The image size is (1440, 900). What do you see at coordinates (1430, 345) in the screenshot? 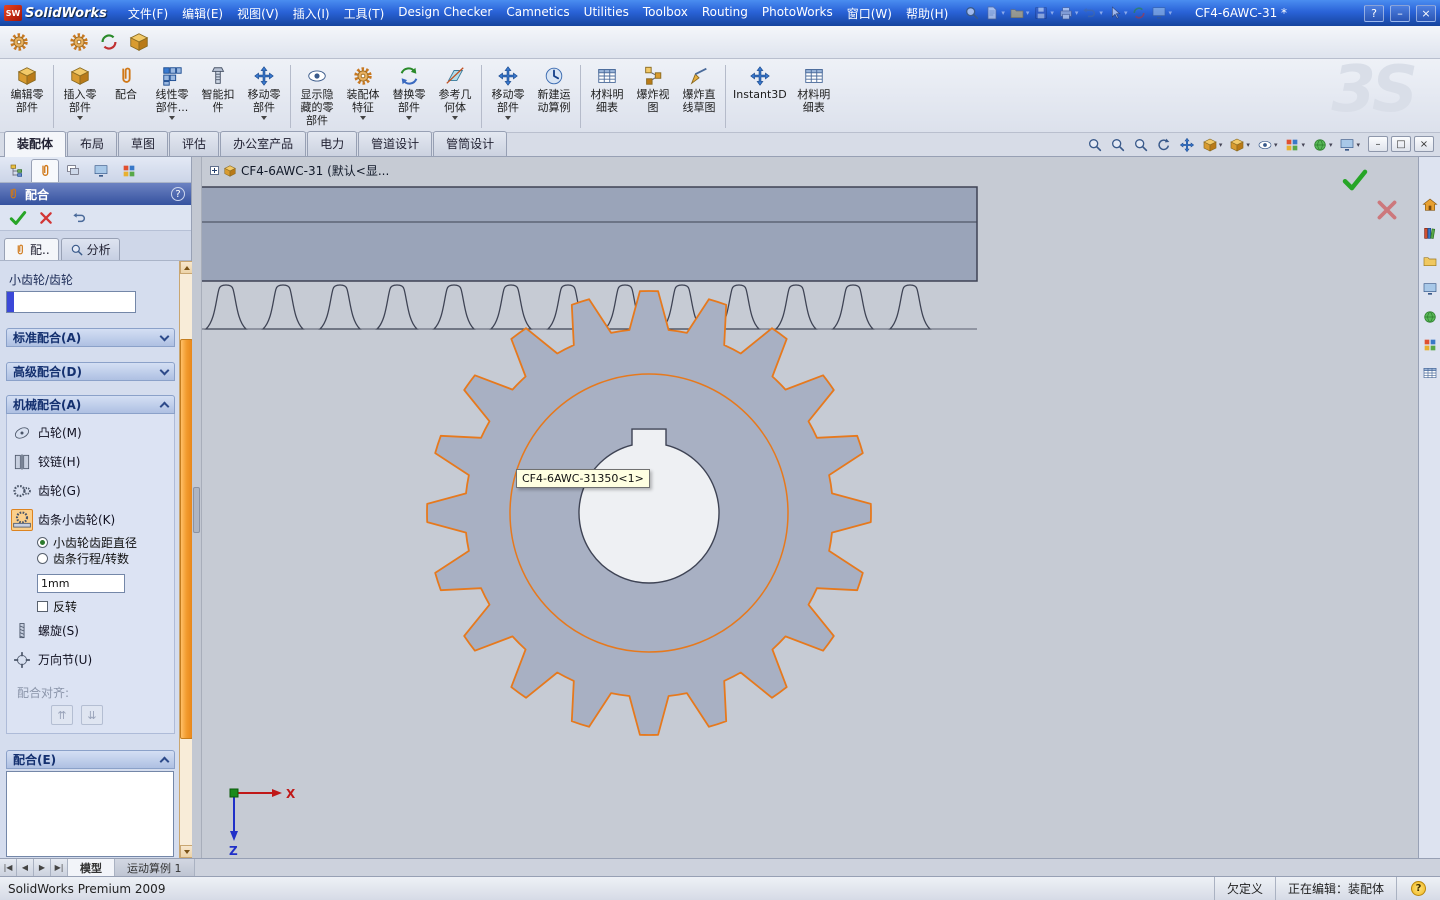
I see `scenes-icon` at bounding box center [1430, 345].